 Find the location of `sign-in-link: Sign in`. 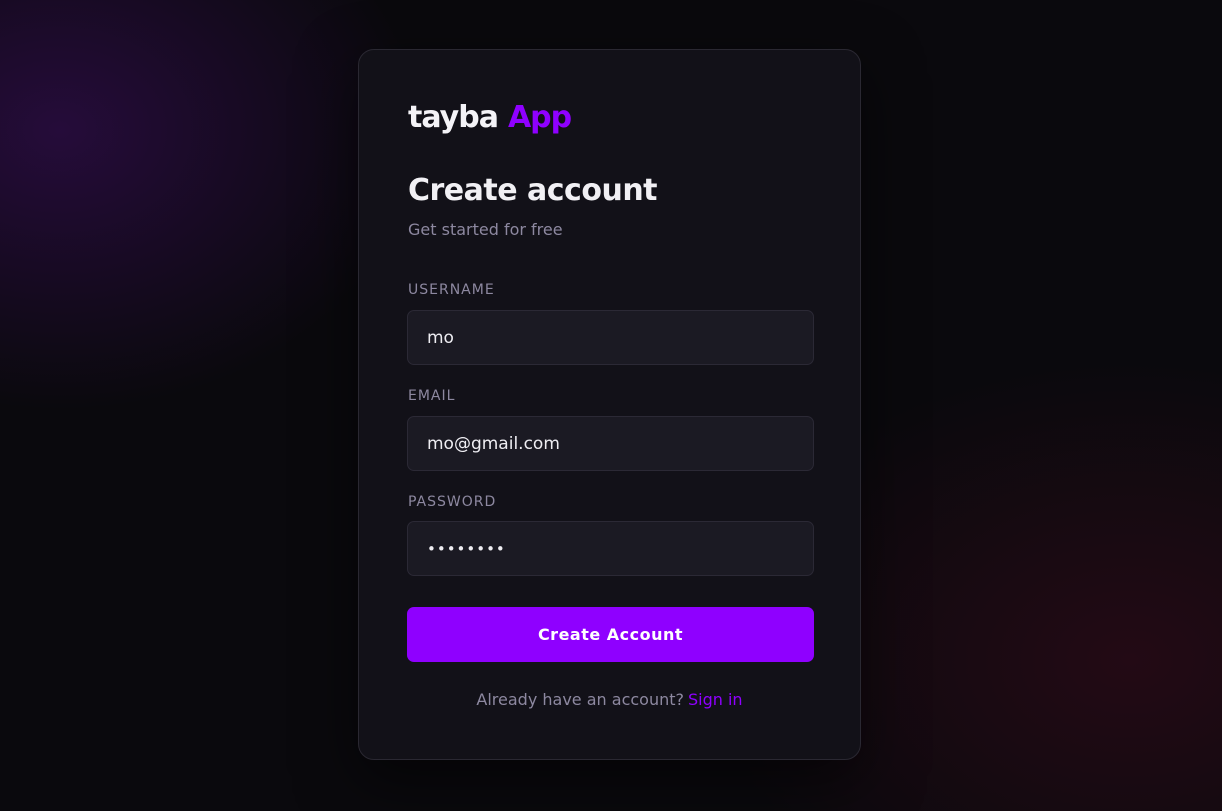

sign-in-link: Sign in is located at coordinates (715, 699).